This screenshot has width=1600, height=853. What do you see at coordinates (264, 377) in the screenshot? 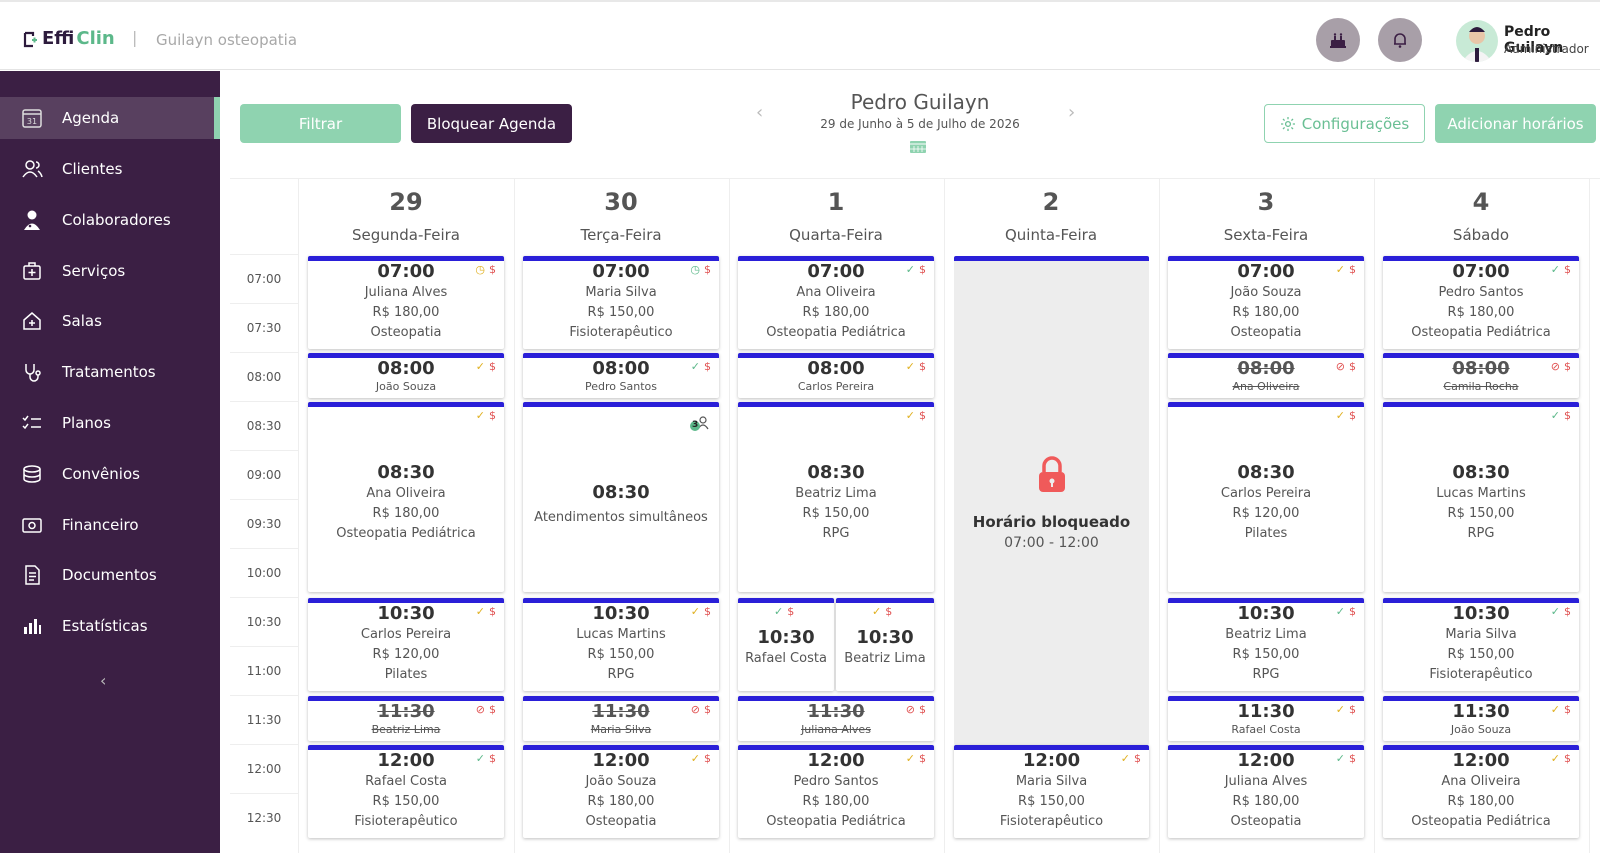
I see `time-label: 08:00` at bounding box center [264, 377].